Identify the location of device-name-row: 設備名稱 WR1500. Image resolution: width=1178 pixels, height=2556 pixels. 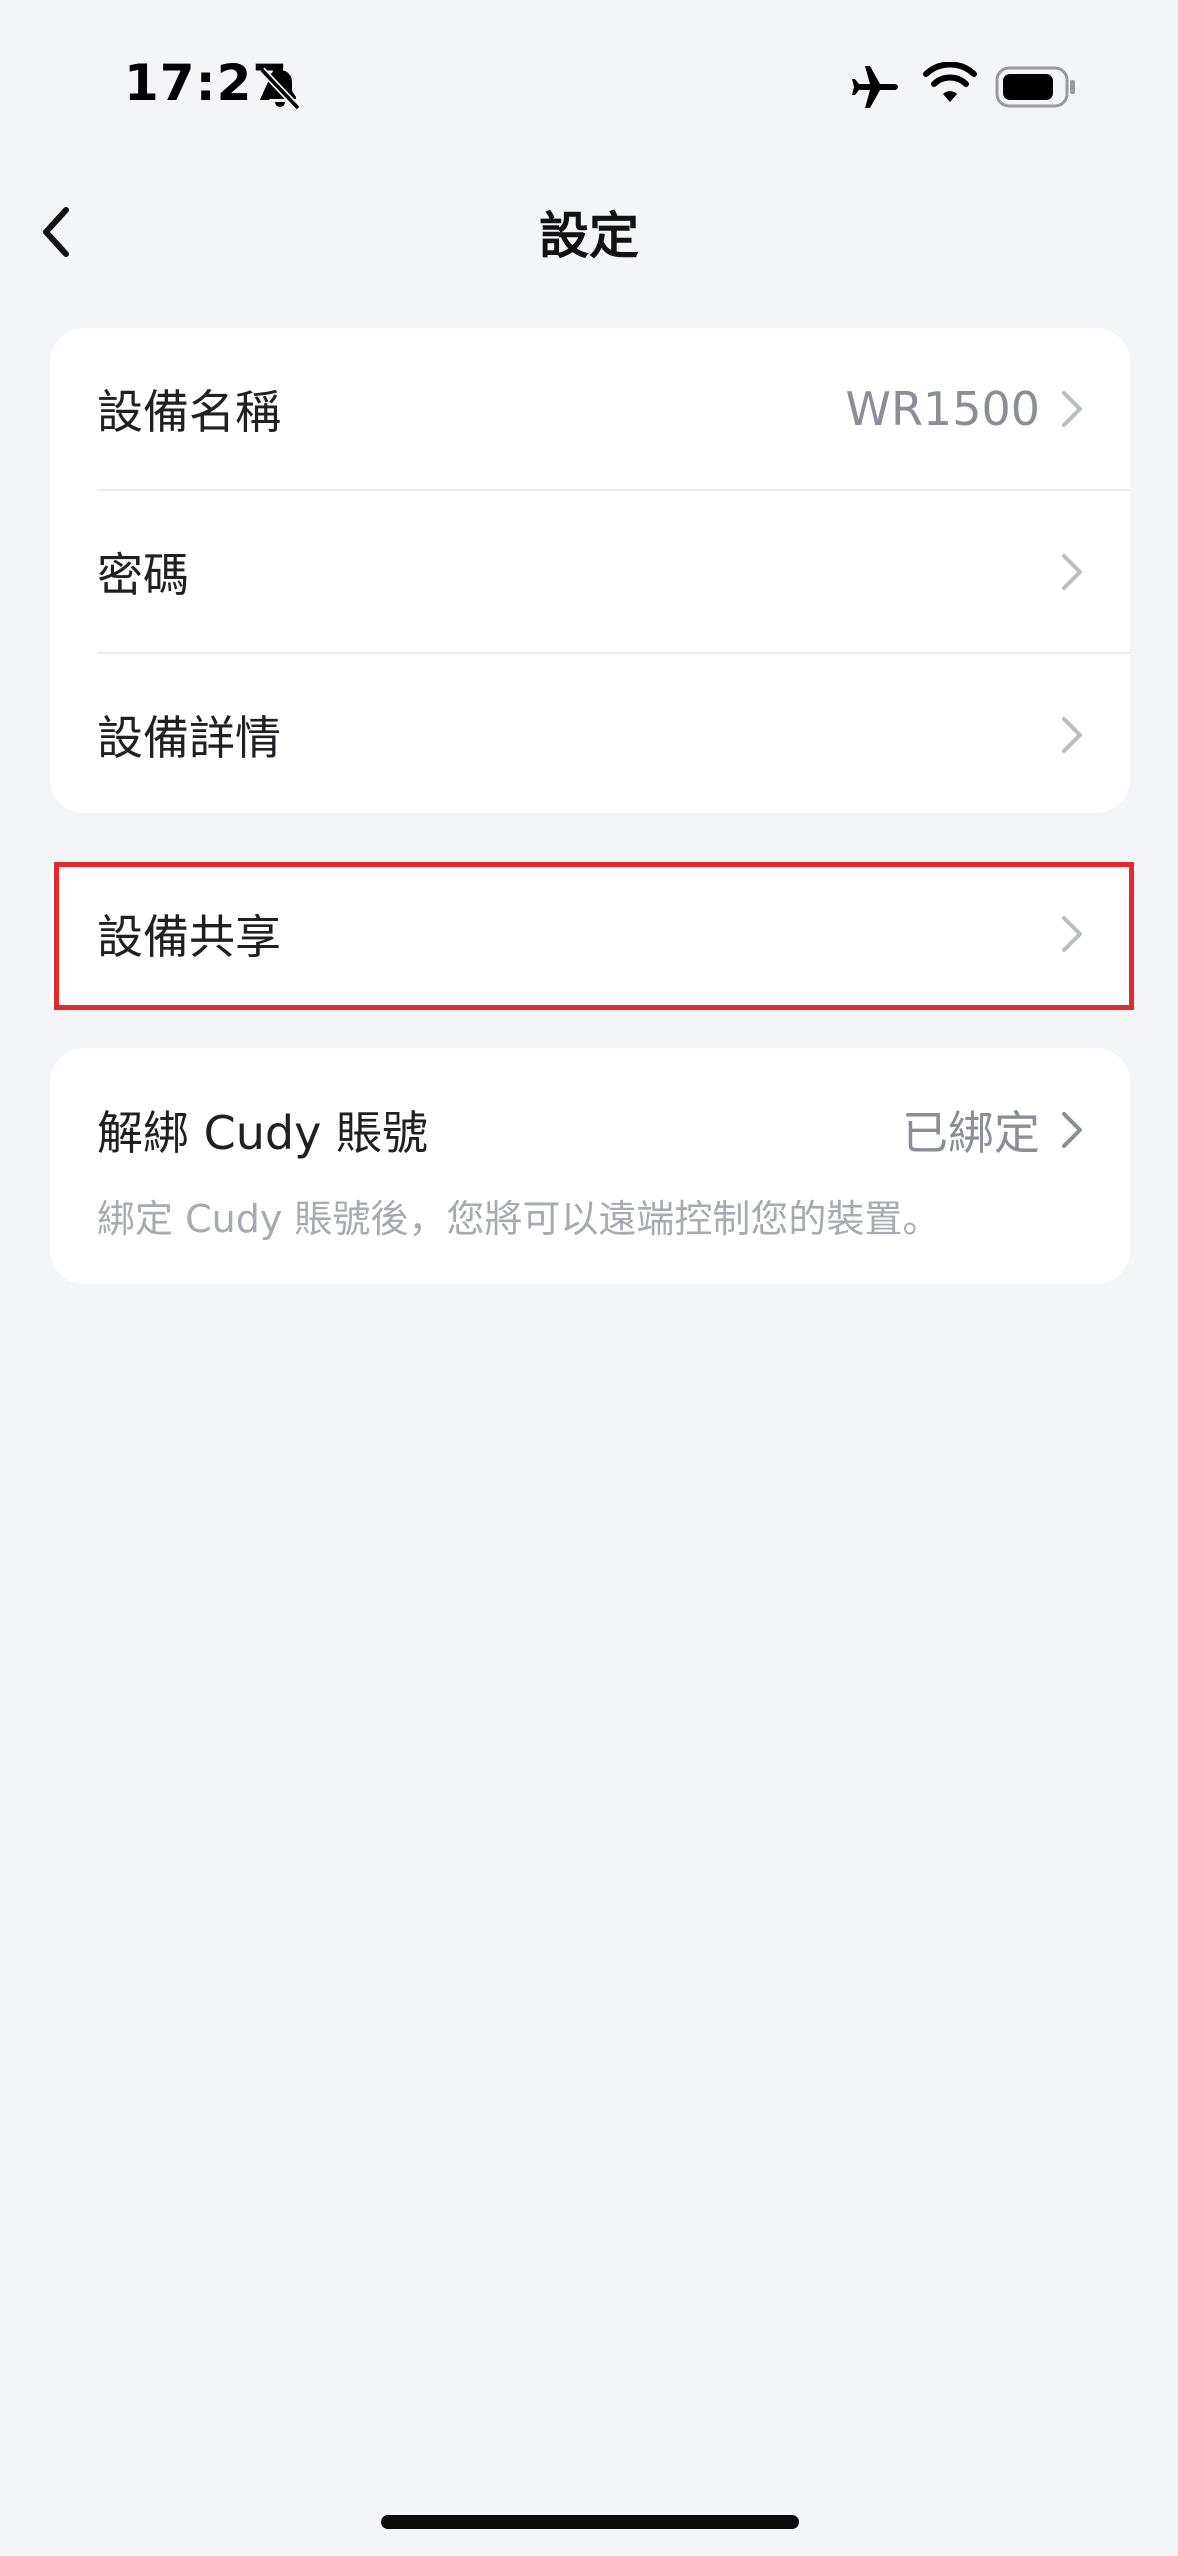
(590, 409).